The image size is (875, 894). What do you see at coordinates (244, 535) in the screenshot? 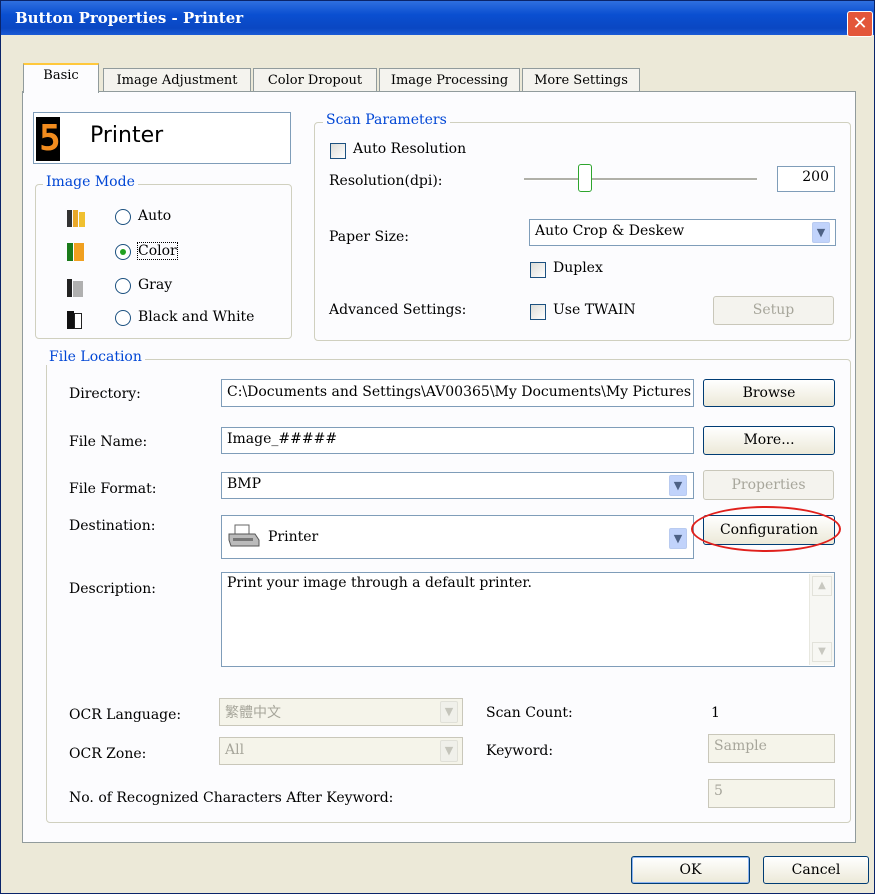
I see `printer-icon` at bounding box center [244, 535].